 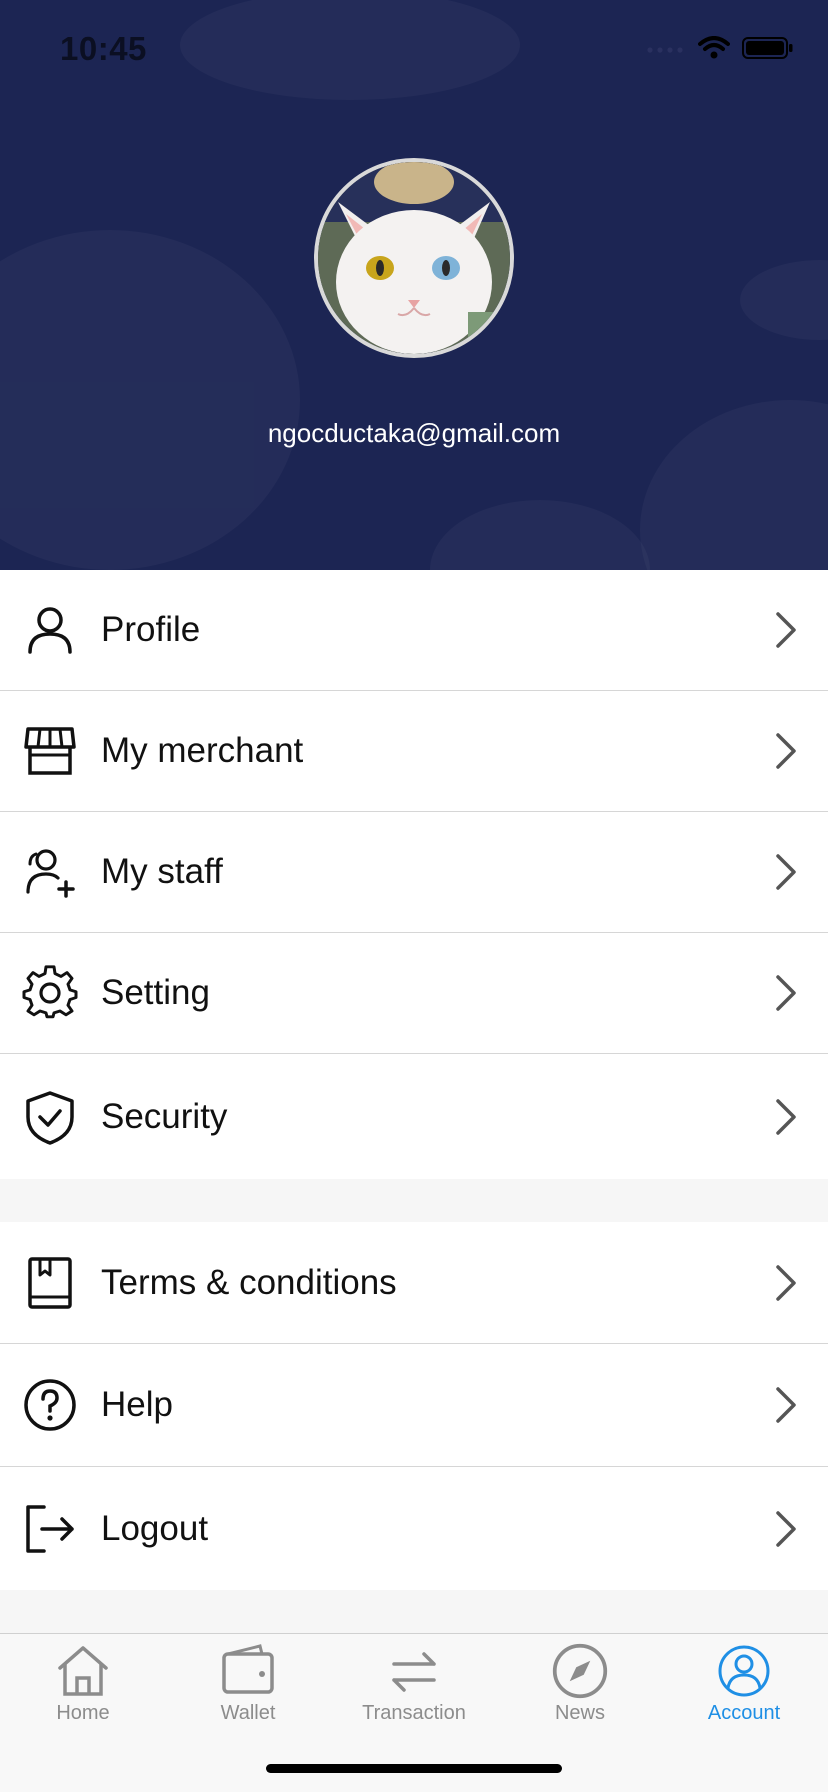 I want to click on user-add-icon, so click(x=50, y=873).